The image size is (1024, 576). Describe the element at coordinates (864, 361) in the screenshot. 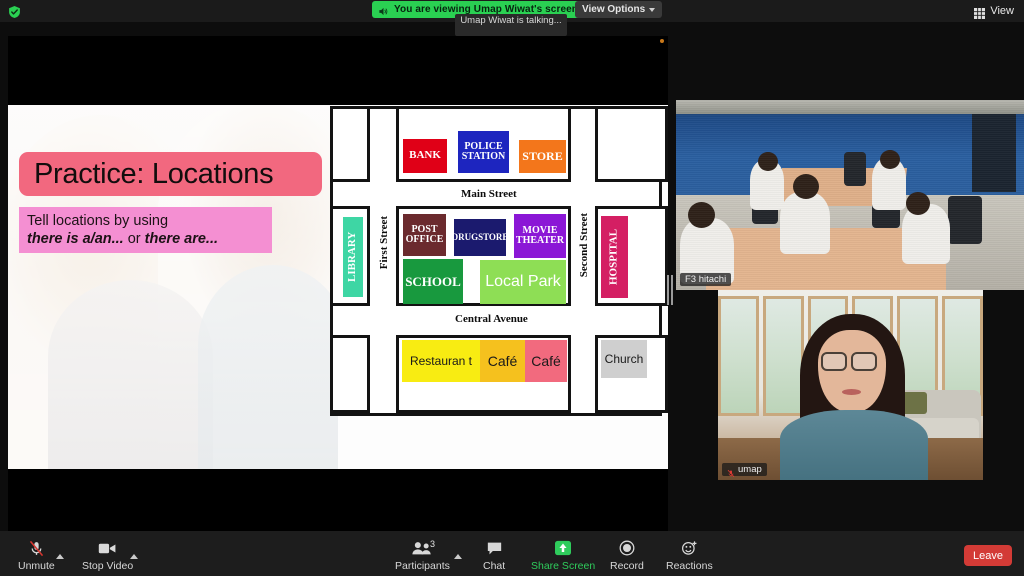

I see `eyeglasses-right-icon` at that location.